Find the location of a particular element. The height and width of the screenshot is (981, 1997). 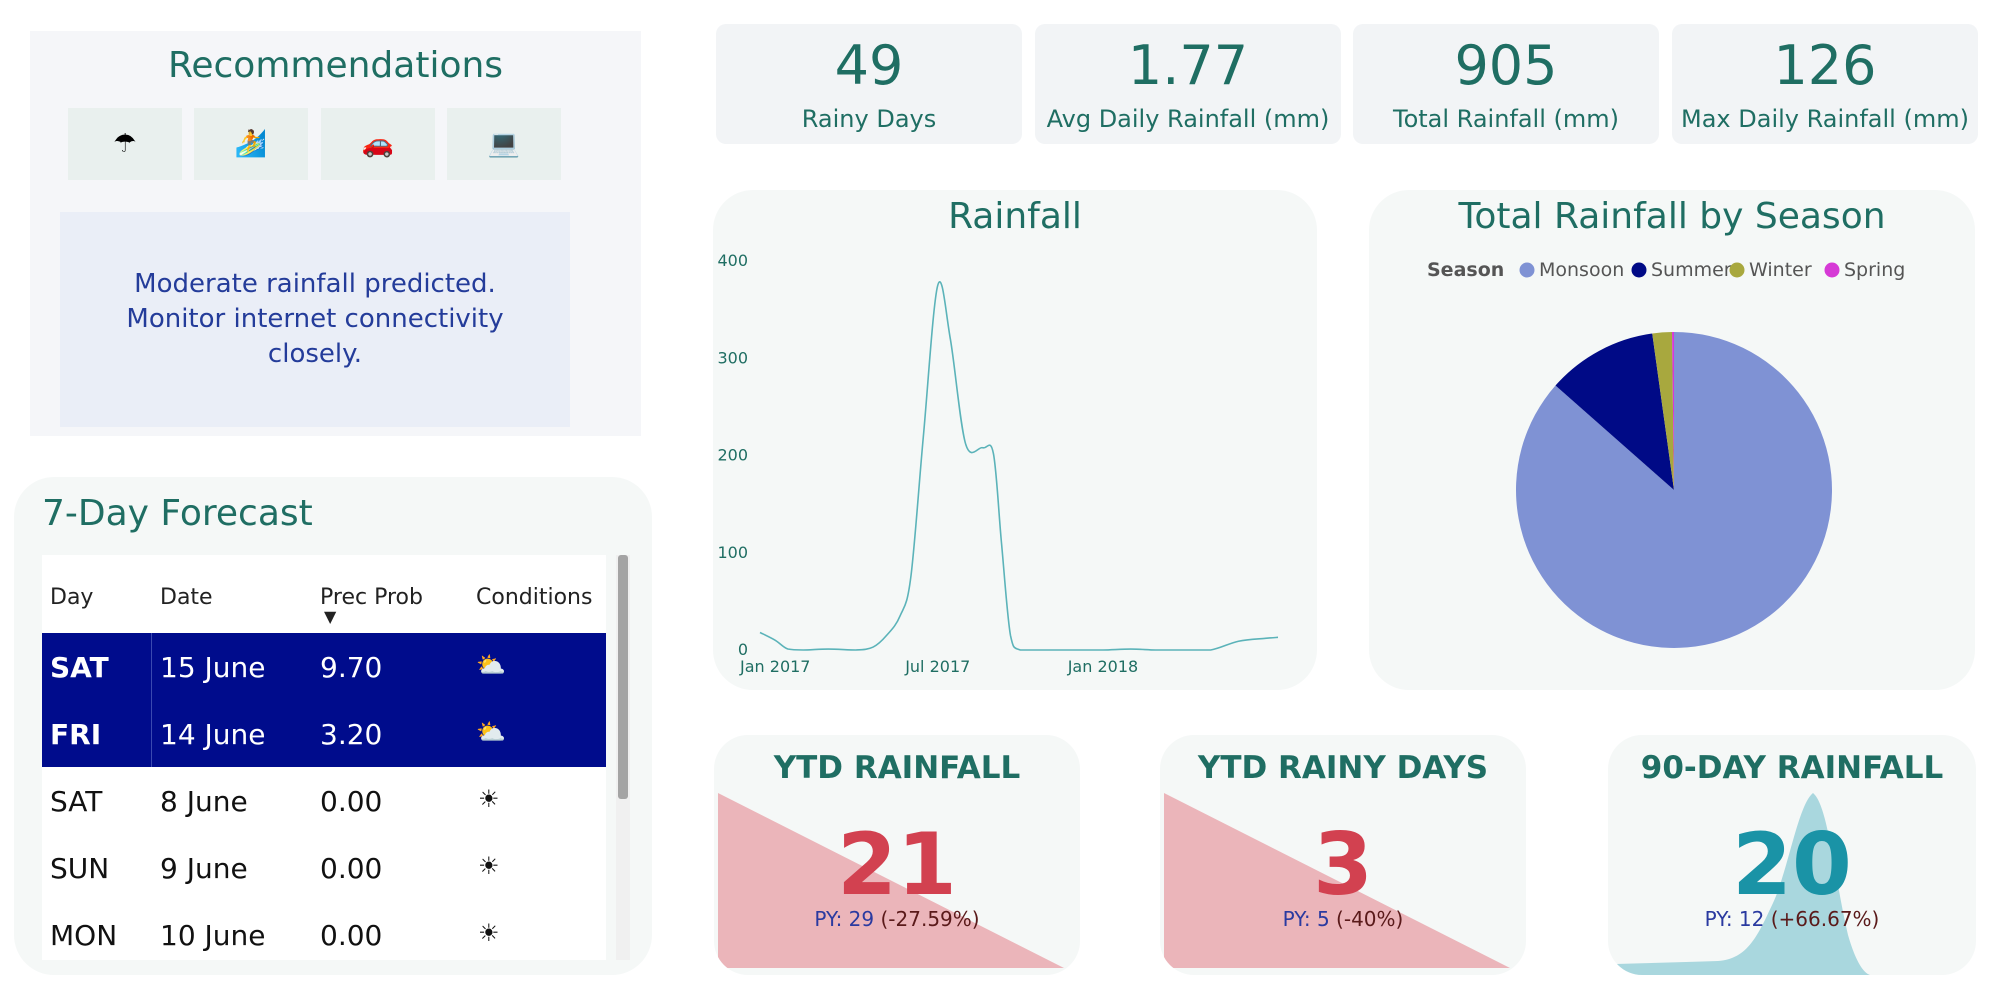

y-tick-label: 100 is located at coordinates (732, 552).